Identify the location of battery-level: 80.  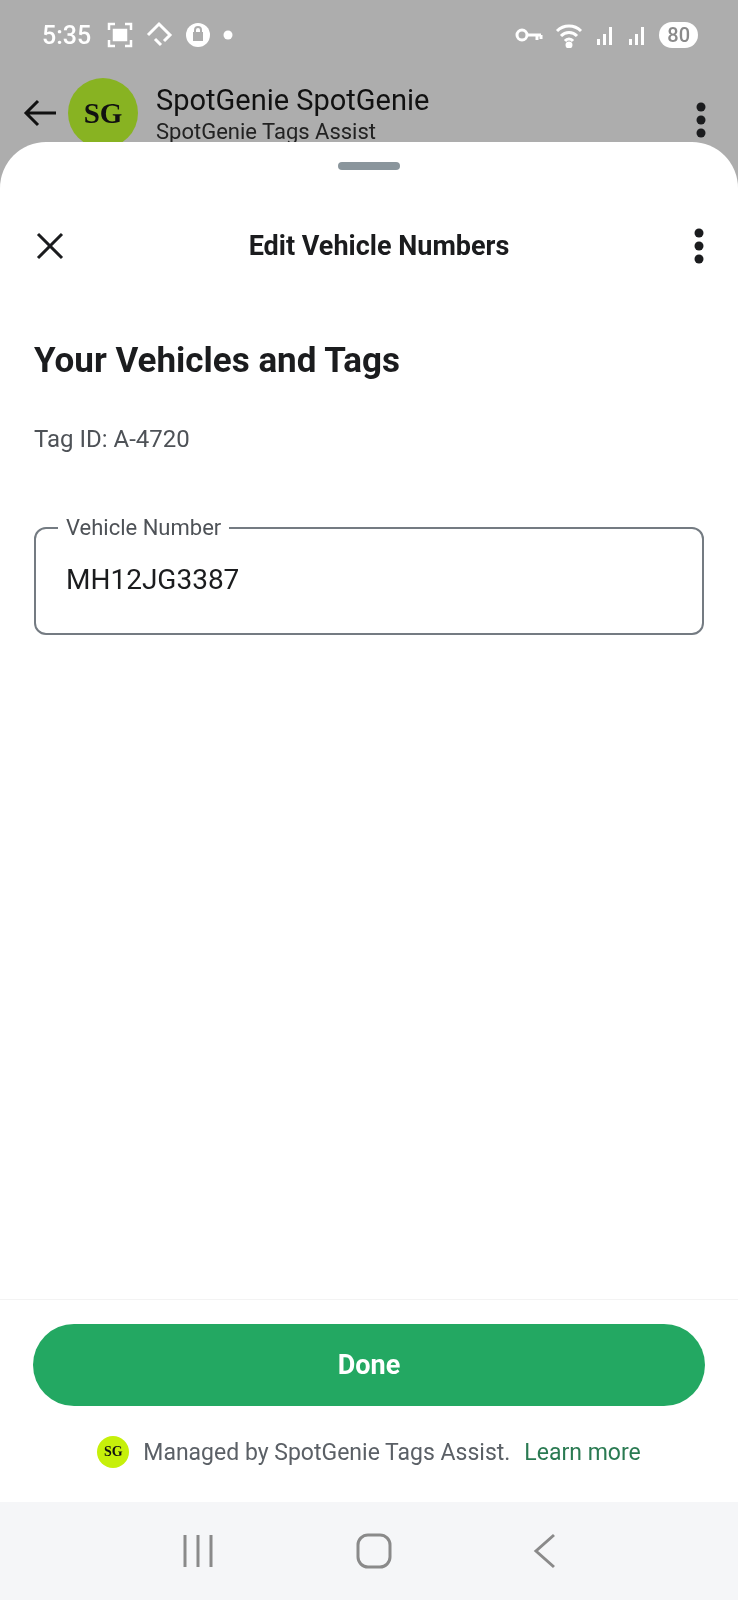
(678, 35).